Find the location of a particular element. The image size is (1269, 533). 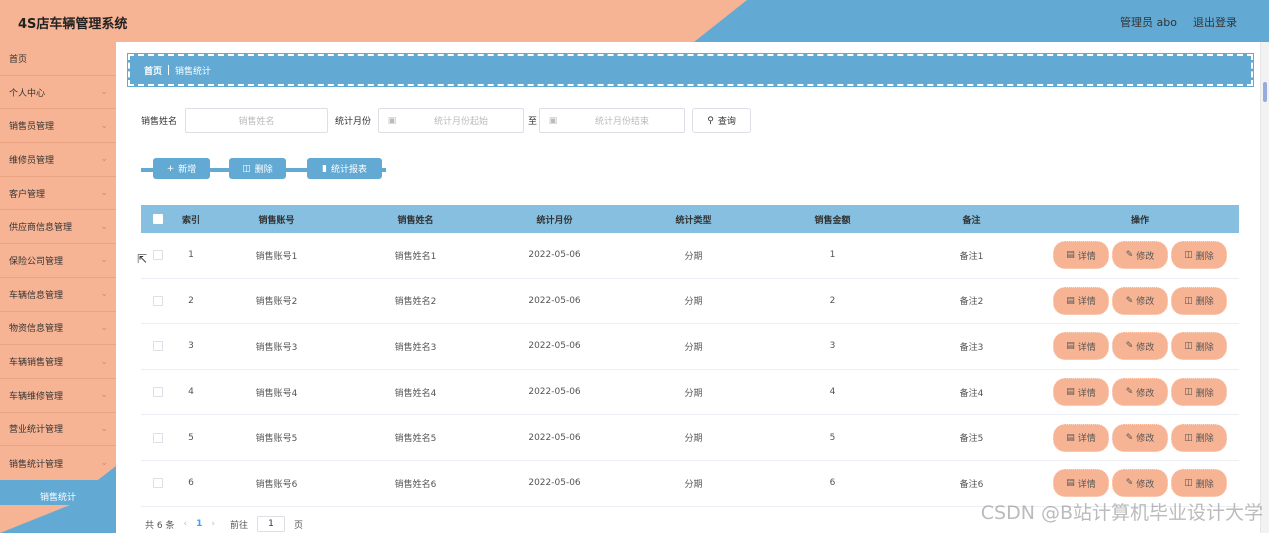

cell-index: 6 is located at coordinates (191, 483).